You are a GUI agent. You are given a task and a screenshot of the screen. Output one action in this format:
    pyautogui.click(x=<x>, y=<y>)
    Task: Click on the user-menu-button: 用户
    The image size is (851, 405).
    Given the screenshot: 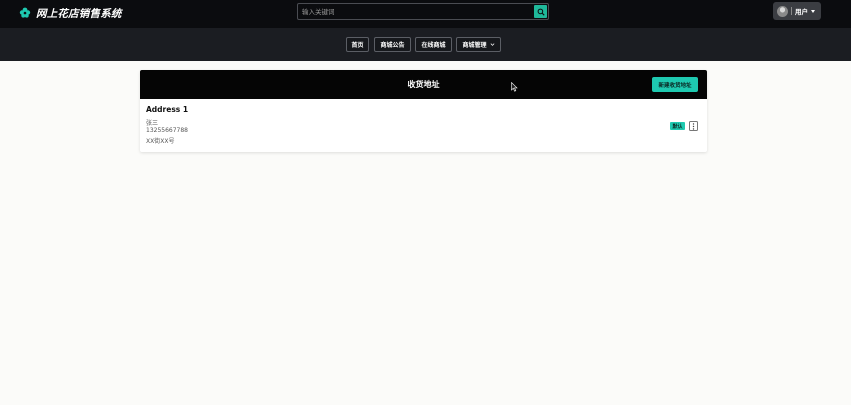 What is the action you would take?
    pyautogui.click(x=797, y=11)
    